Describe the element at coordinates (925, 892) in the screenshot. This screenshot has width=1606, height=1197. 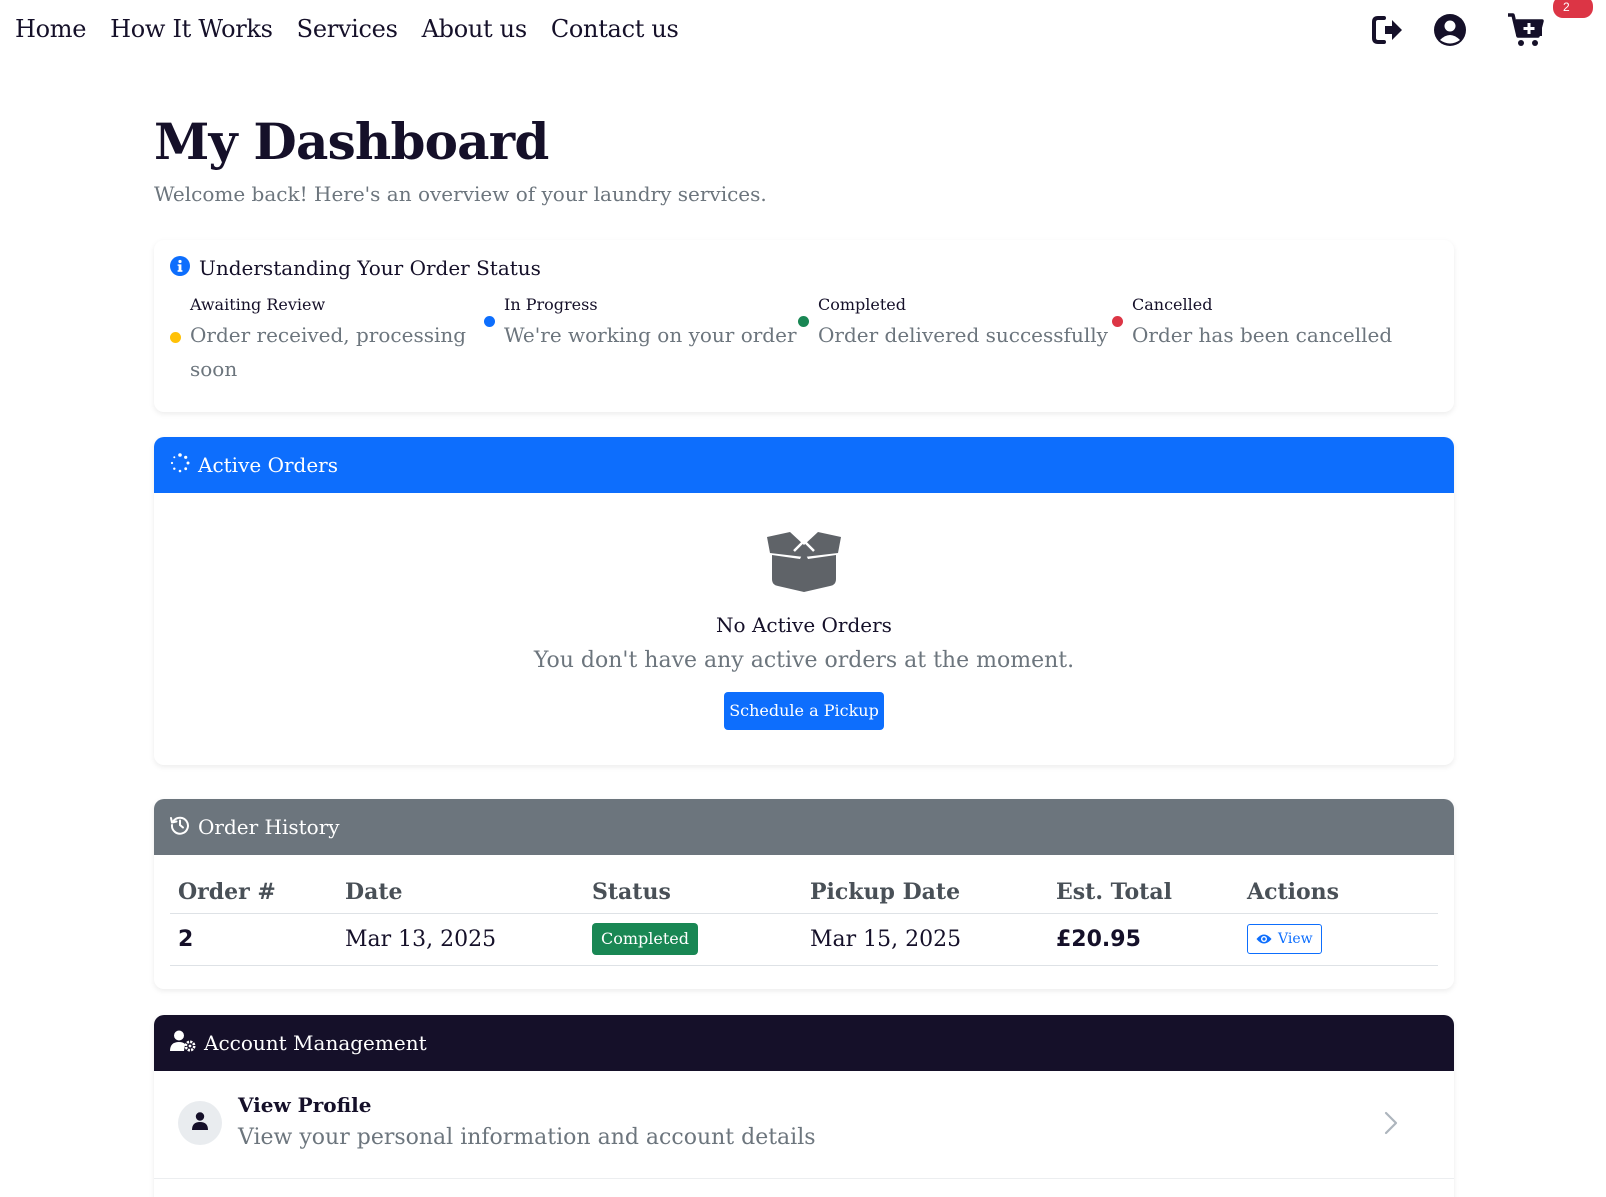
I see `col-pickup-date: Pickup Date` at that location.